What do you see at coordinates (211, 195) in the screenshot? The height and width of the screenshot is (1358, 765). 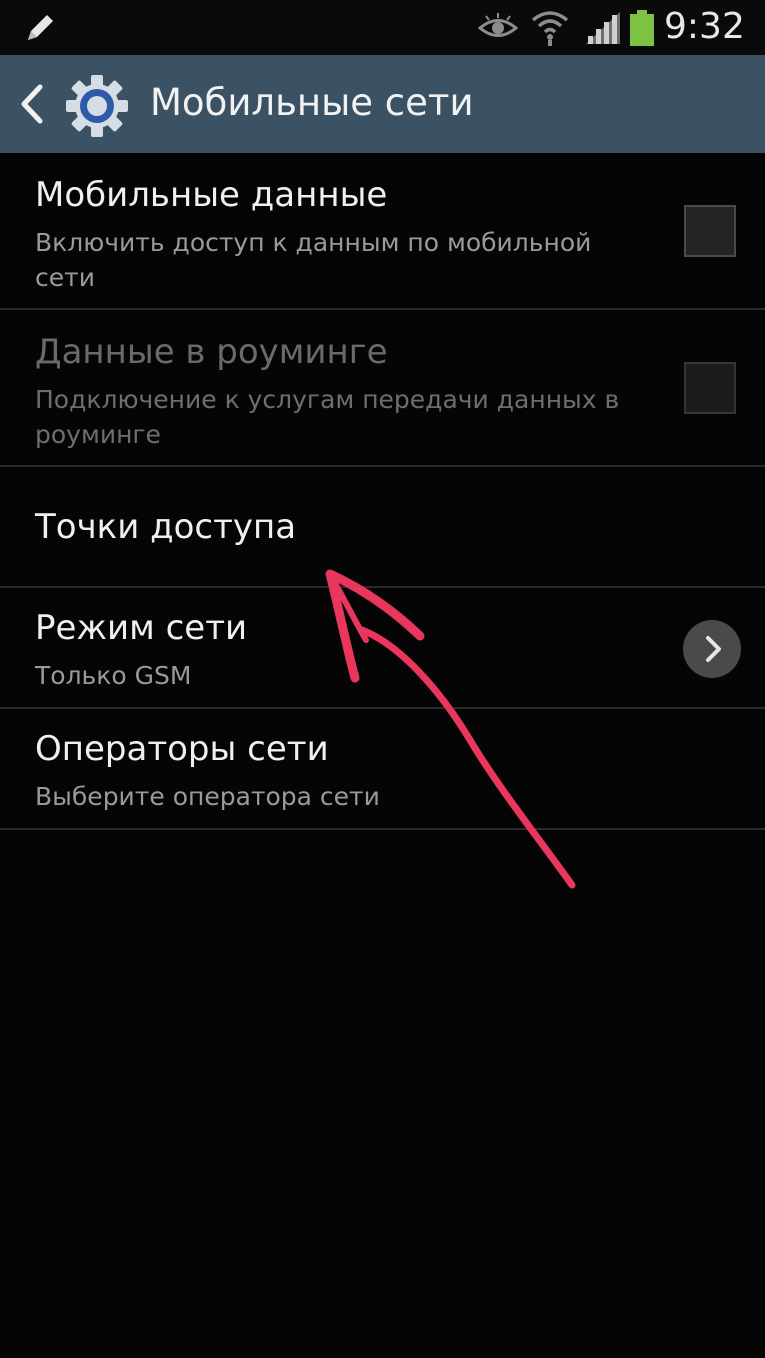 I see `mobile-data-title: Мобильные данные` at bounding box center [211, 195].